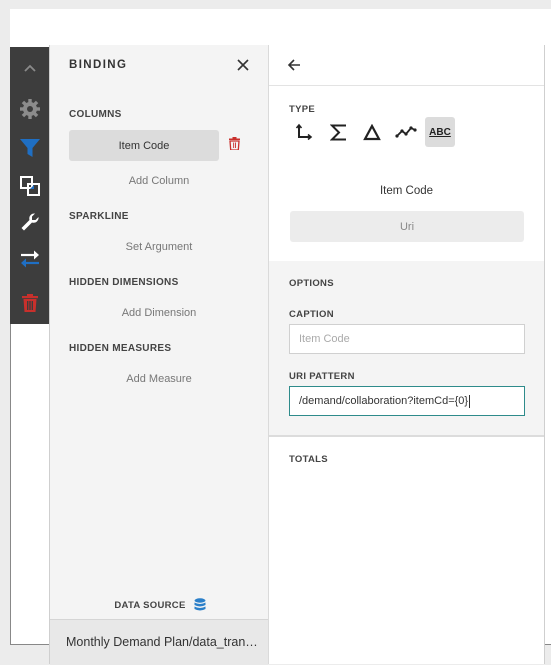 The image size is (551, 665). I want to click on dashboard-item-header, so click(280, 28).